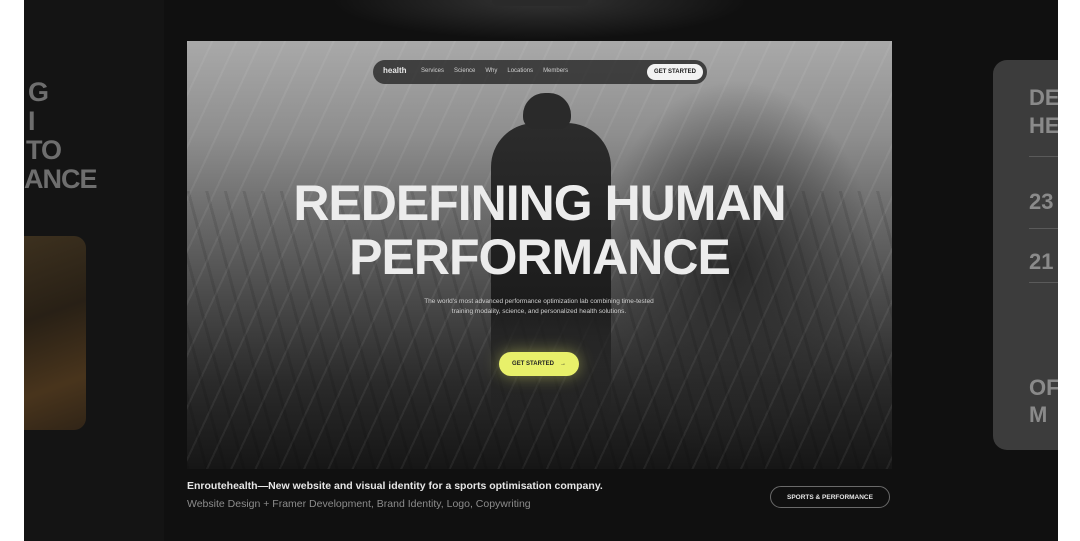  Describe the element at coordinates (395, 70) in the screenshot. I see `site-logo: health` at that location.